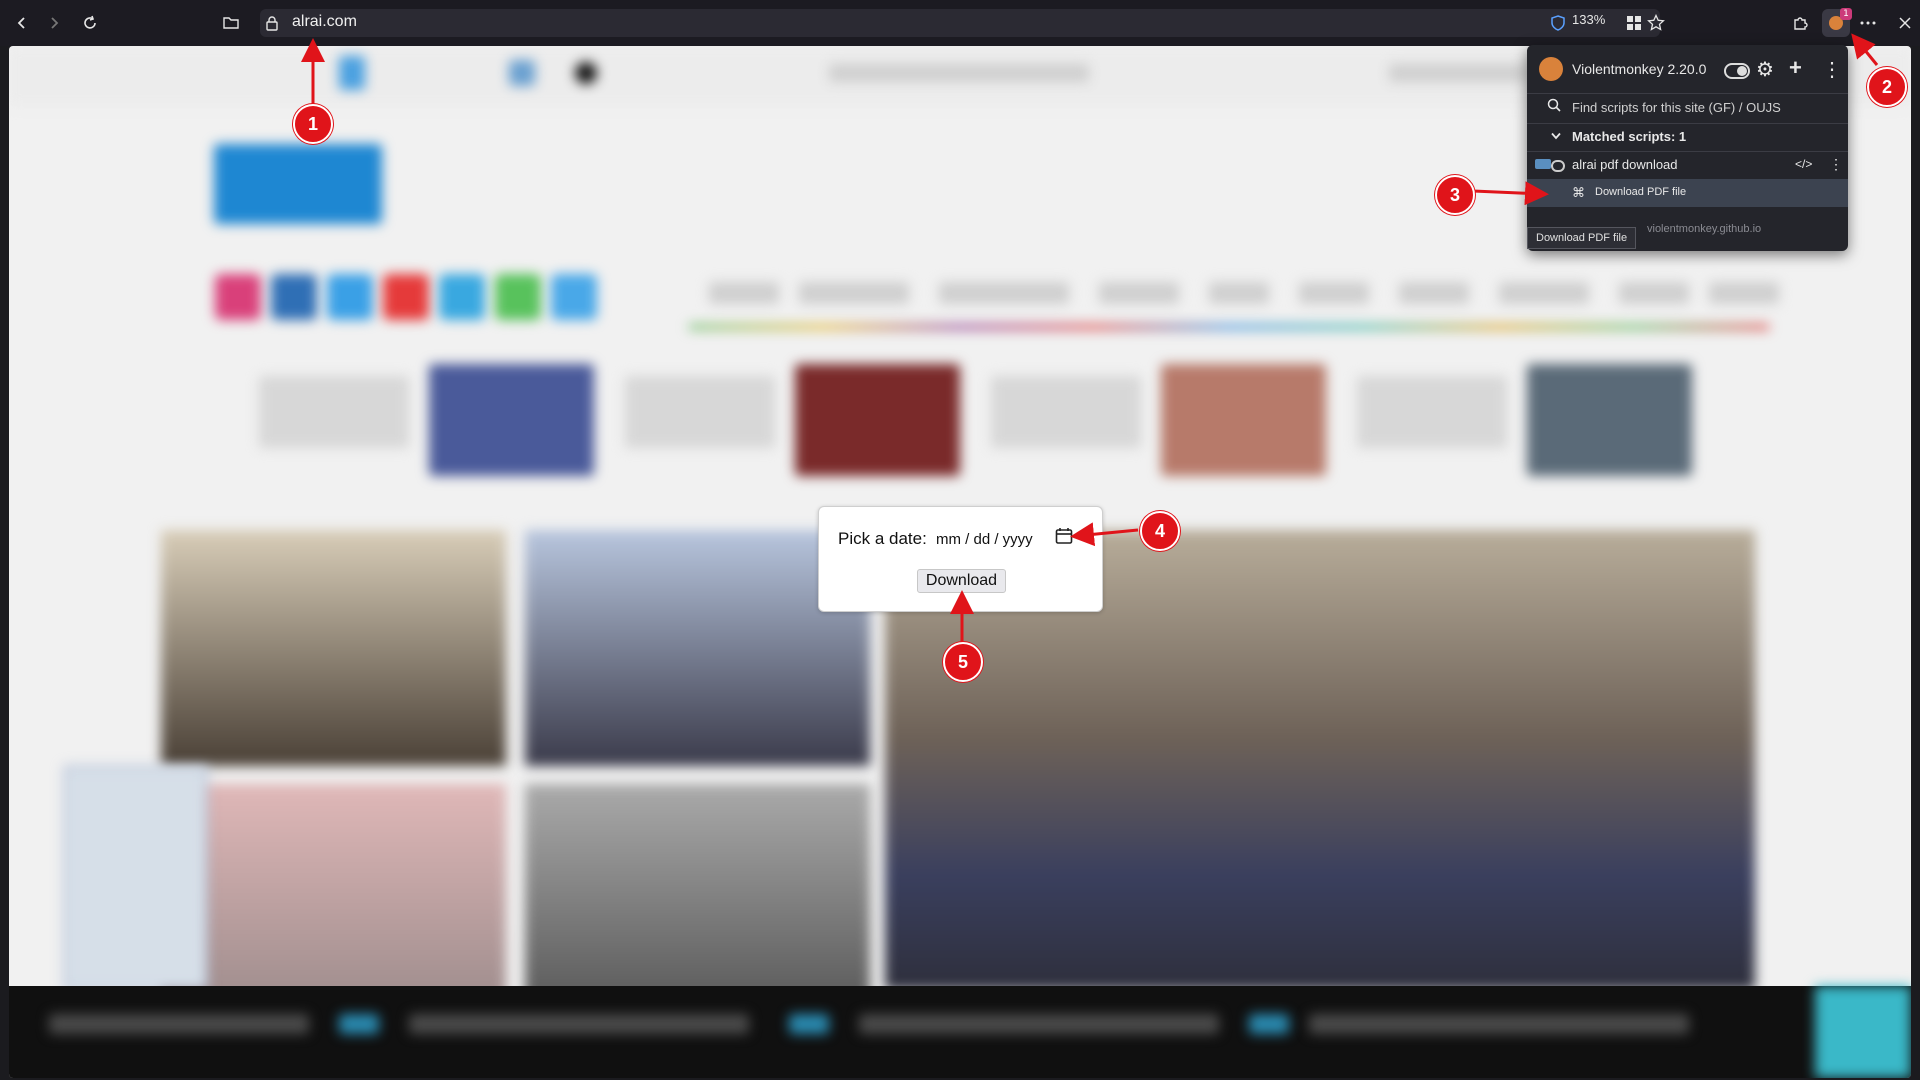  I want to click on script-toggle, so click(1558, 166).